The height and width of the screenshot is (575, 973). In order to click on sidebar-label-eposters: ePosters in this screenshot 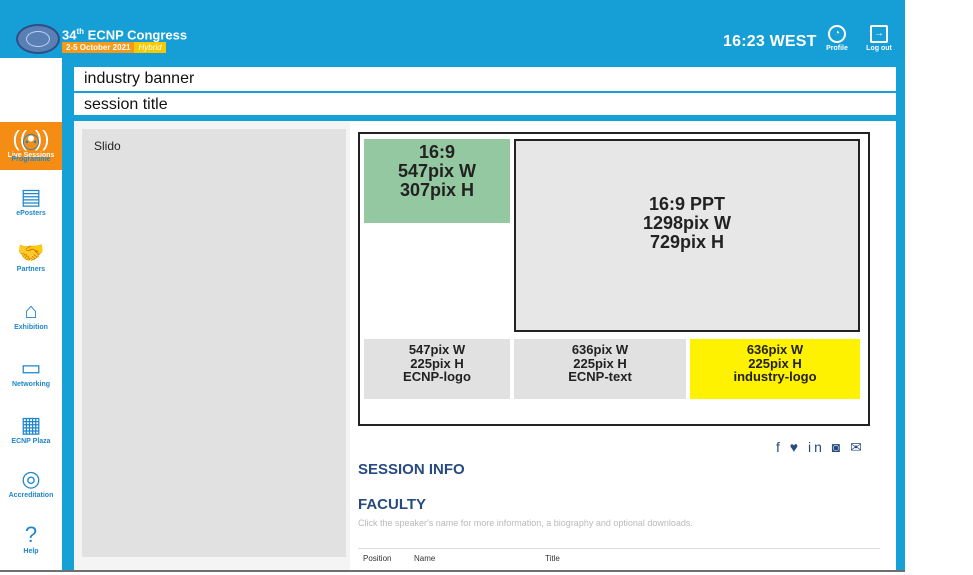, I will do `click(31, 213)`.